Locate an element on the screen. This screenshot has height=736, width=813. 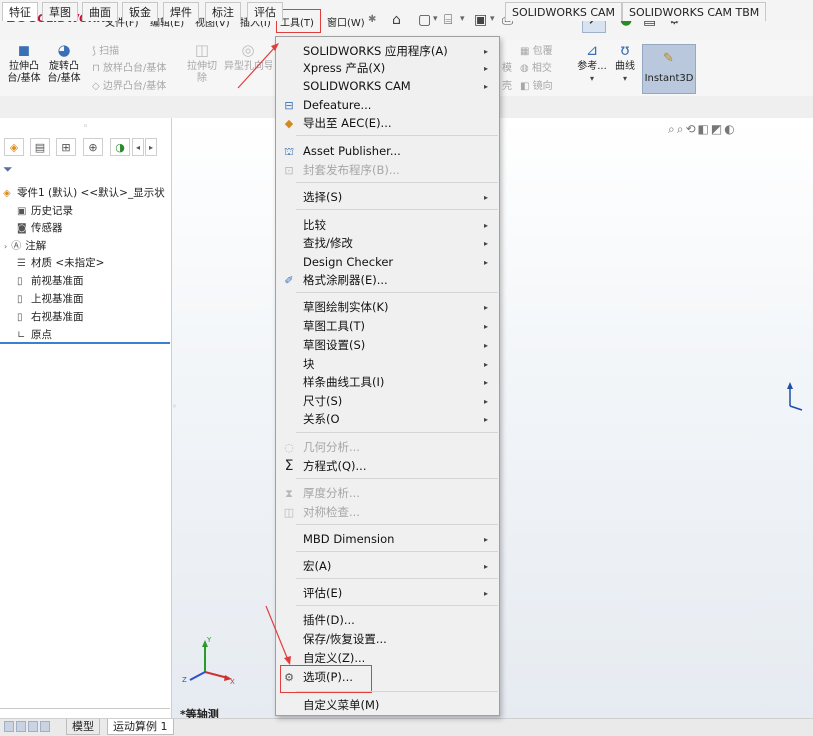
open-folder-icon: ⌸ is located at coordinates (448, 20).